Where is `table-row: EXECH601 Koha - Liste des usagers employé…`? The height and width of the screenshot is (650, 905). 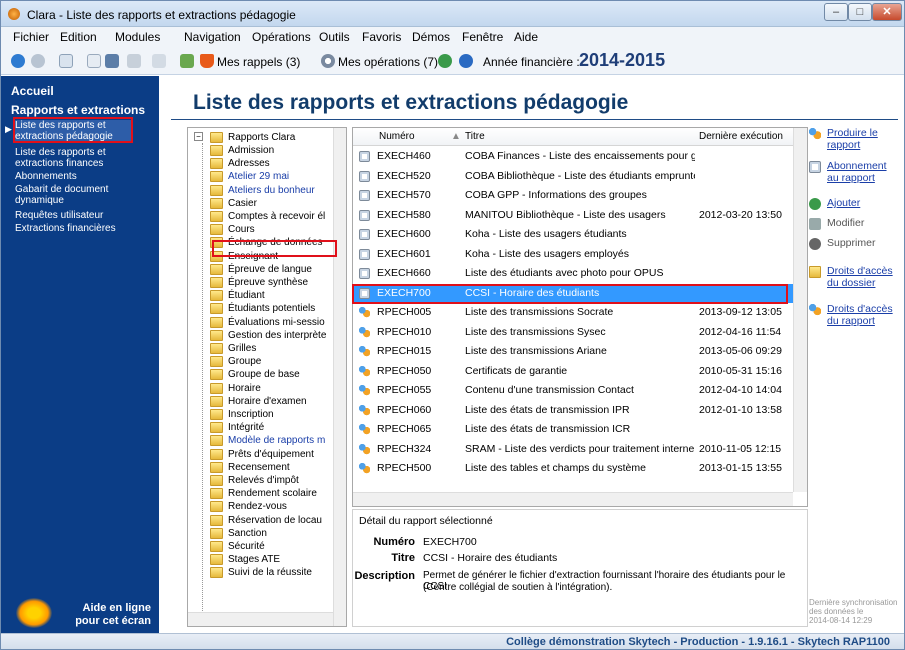 table-row: EXECH601 Koha - Liste des usagers employé… is located at coordinates (573, 254).